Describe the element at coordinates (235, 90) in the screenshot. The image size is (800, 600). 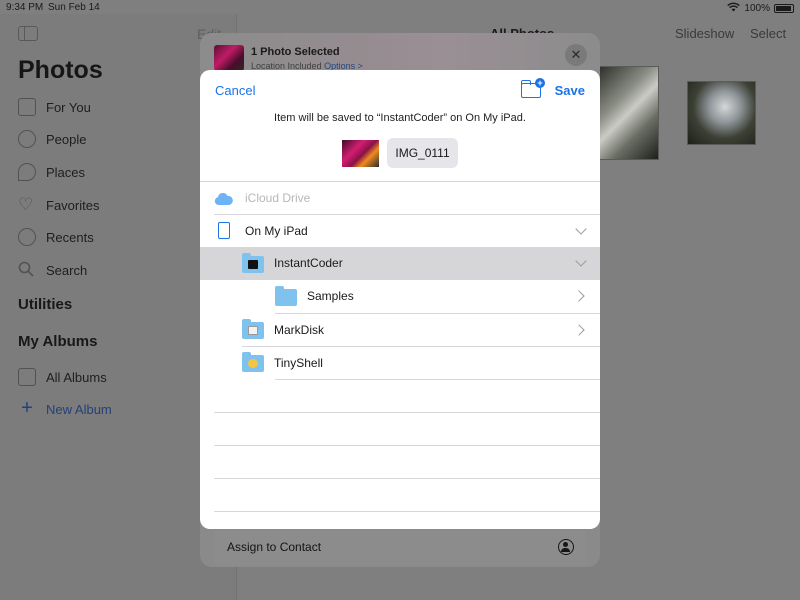
I see `cancel-button: Cancel` at that location.